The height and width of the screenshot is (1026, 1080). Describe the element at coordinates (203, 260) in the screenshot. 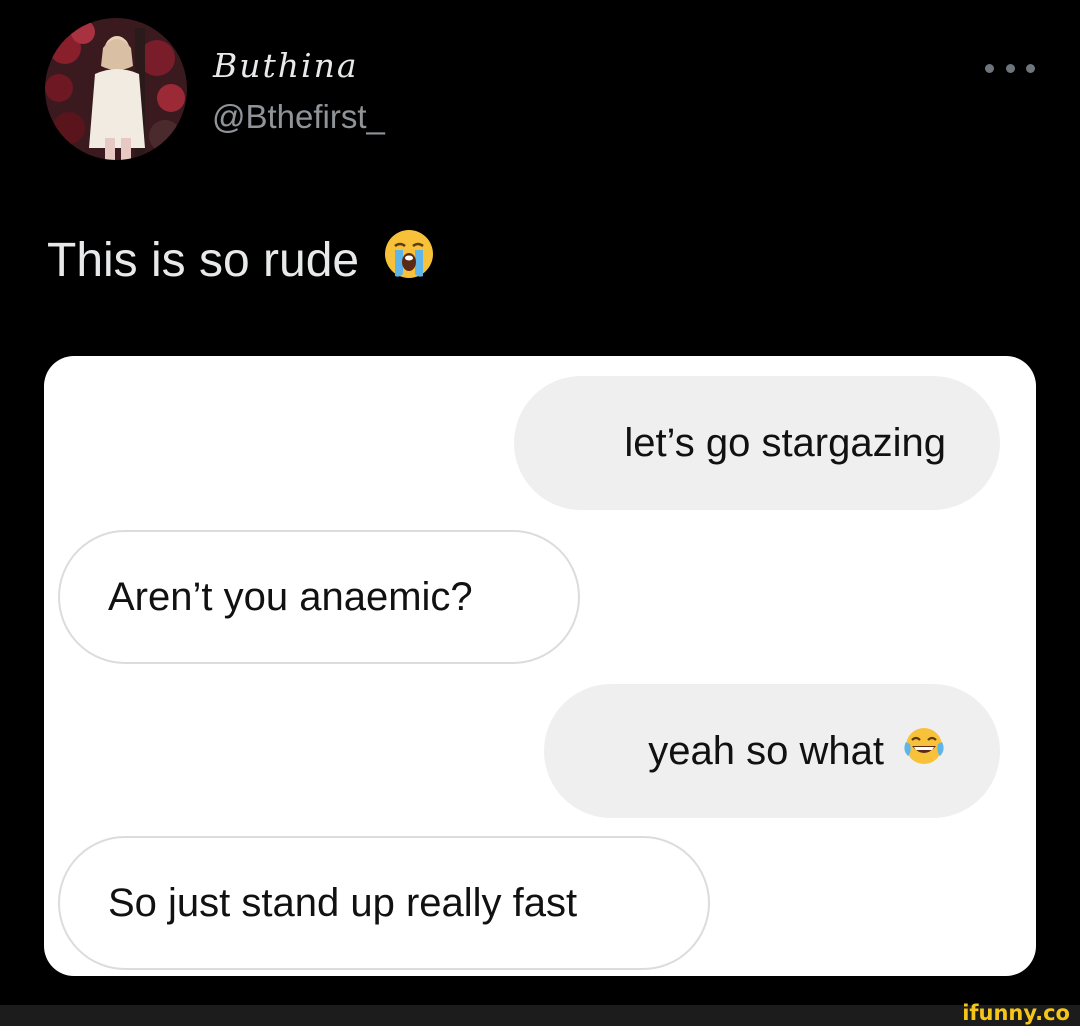

I see `tweet-text-content: This is so rude` at that location.